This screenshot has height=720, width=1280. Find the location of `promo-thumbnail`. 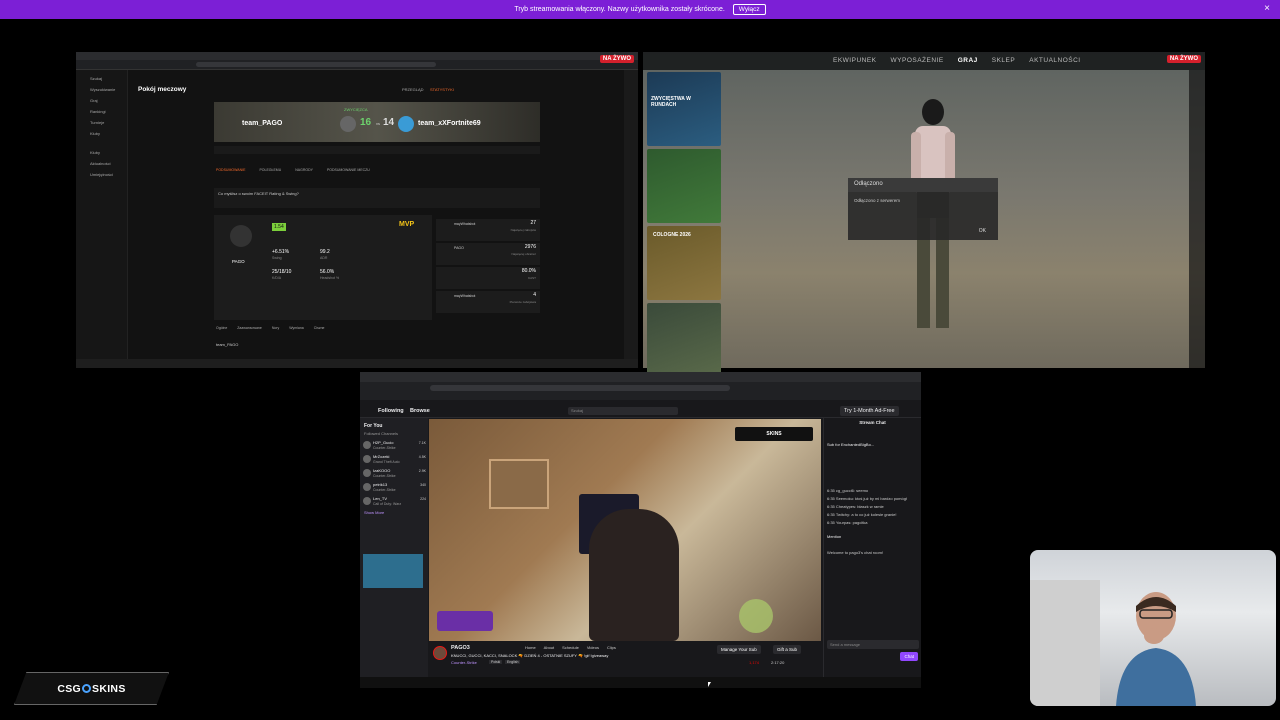

promo-thumbnail is located at coordinates (393, 571).